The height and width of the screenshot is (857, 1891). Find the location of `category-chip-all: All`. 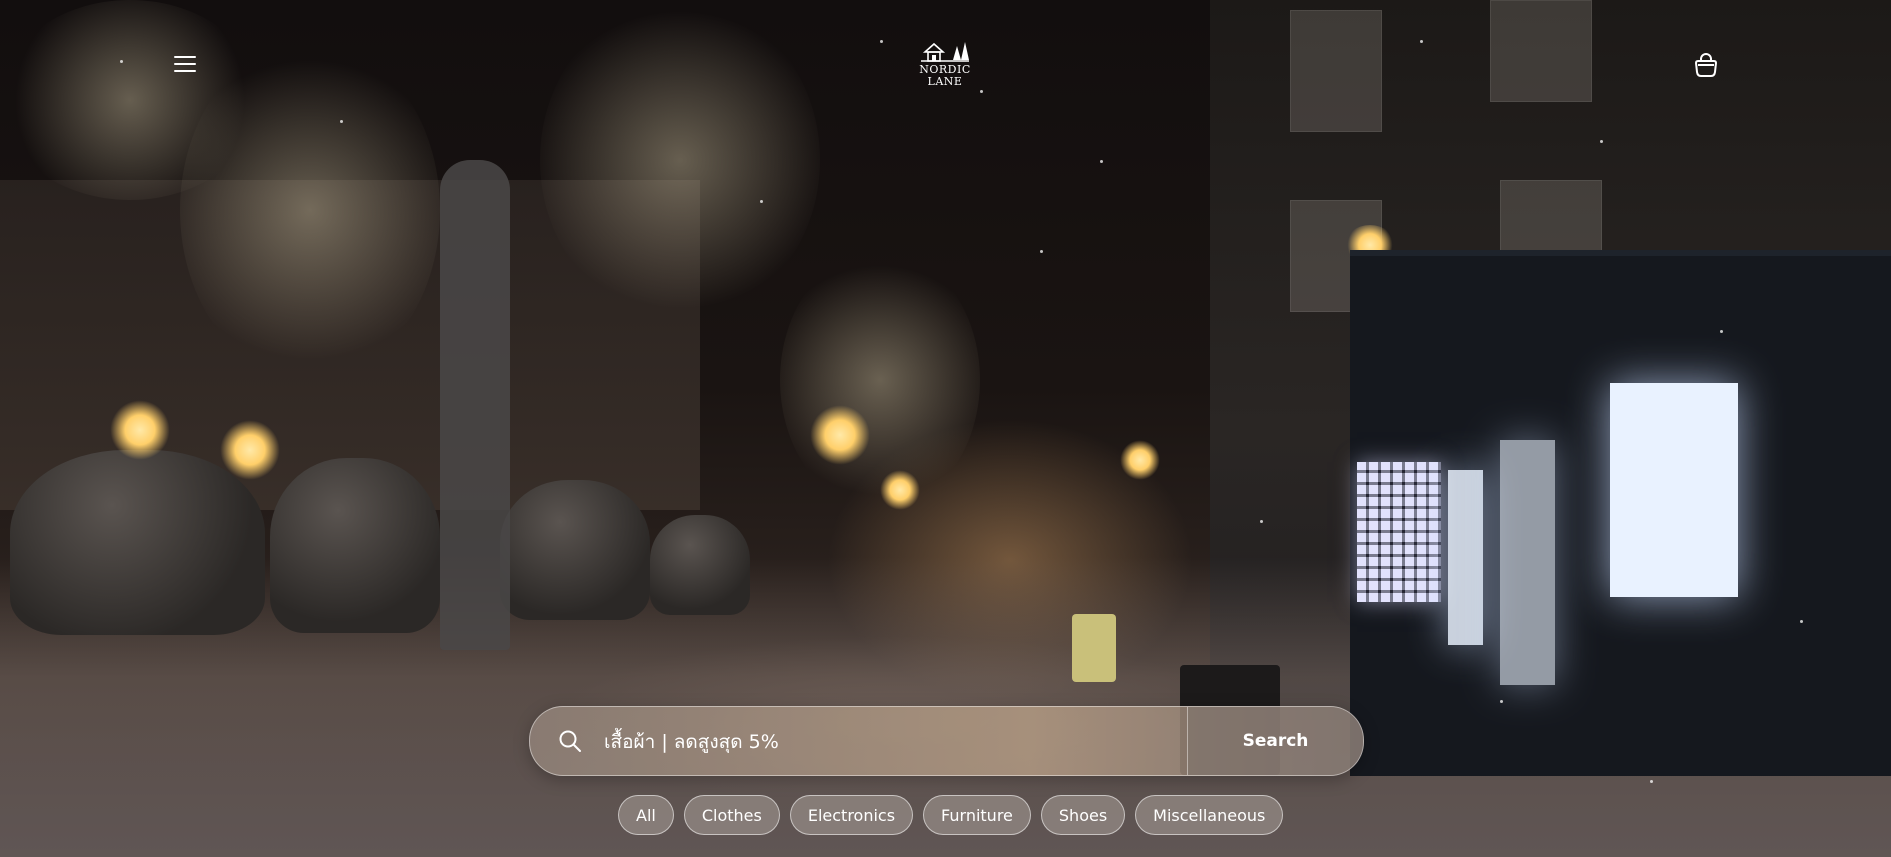

category-chip-all: All is located at coordinates (646, 815).